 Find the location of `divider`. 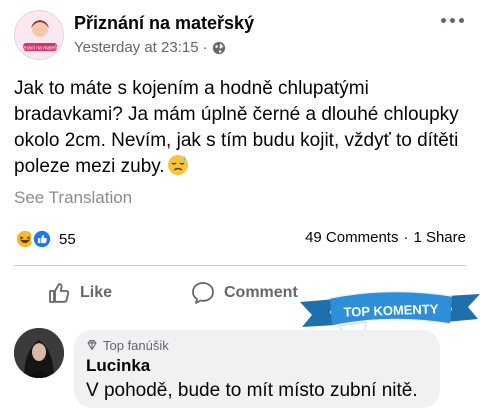

divider is located at coordinates (240, 265).